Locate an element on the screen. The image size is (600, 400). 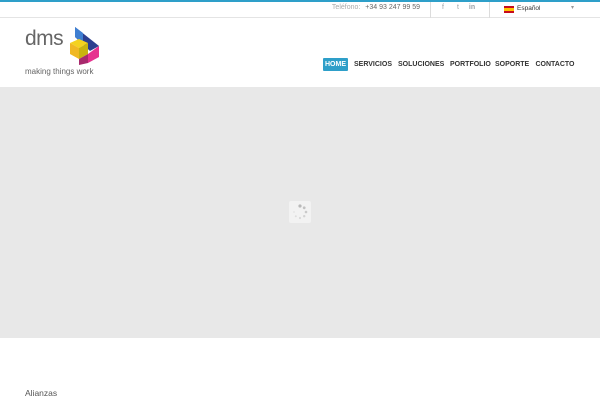
spain-flag-icon is located at coordinates (509, 9).